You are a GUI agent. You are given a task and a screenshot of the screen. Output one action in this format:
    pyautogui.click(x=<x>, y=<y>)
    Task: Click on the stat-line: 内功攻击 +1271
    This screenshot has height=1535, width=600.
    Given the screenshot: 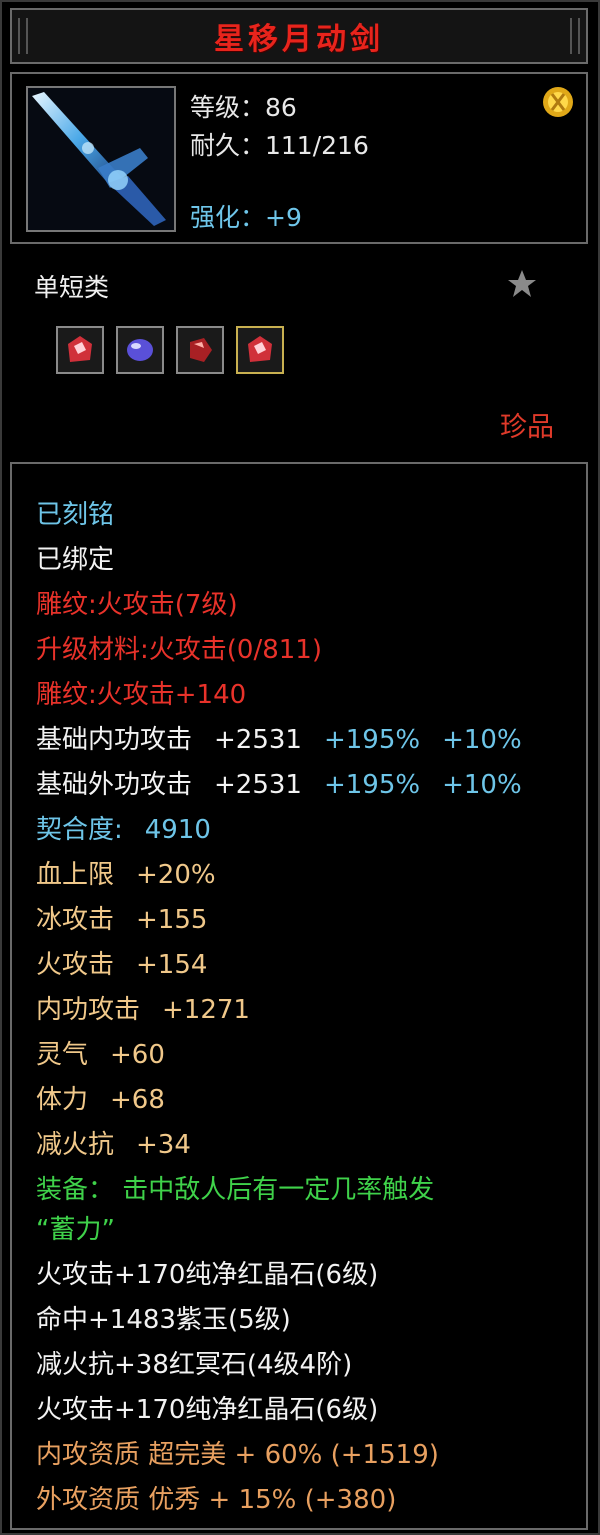 What is the action you would take?
    pyautogui.click(x=143, y=1007)
    